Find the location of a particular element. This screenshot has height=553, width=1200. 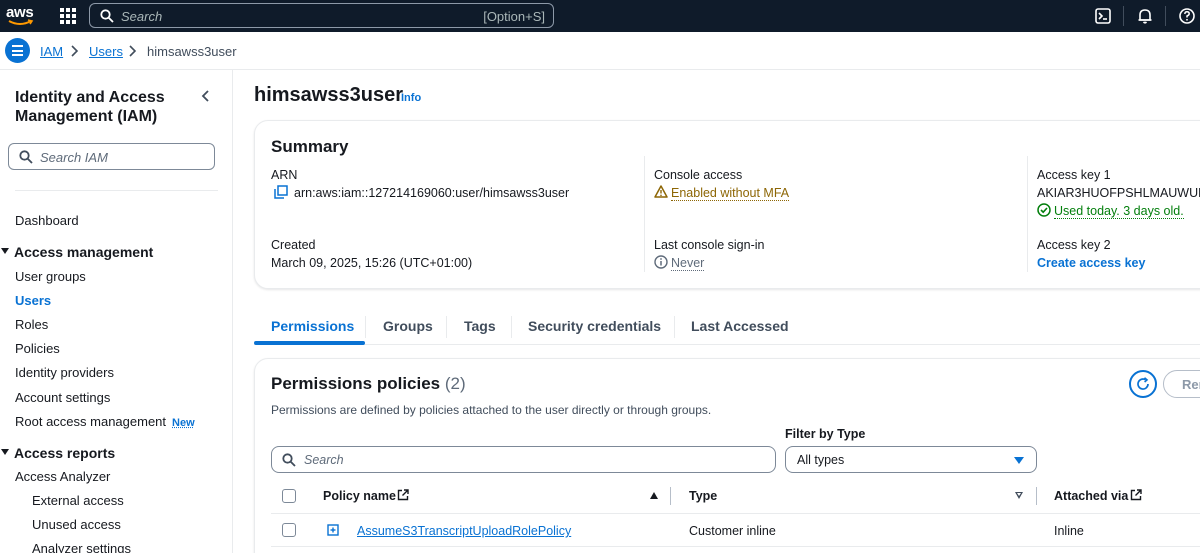

filter-by-type-label: Filter by Type is located at coordinates (825, 434).